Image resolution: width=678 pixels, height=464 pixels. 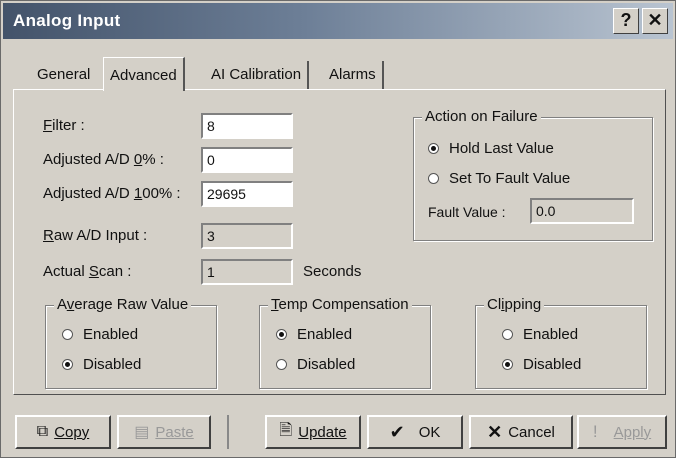 What do you see at coordinates (247, 126) in the screenshot?
I see `filter-input: 8` at bounding box center [247, 126].